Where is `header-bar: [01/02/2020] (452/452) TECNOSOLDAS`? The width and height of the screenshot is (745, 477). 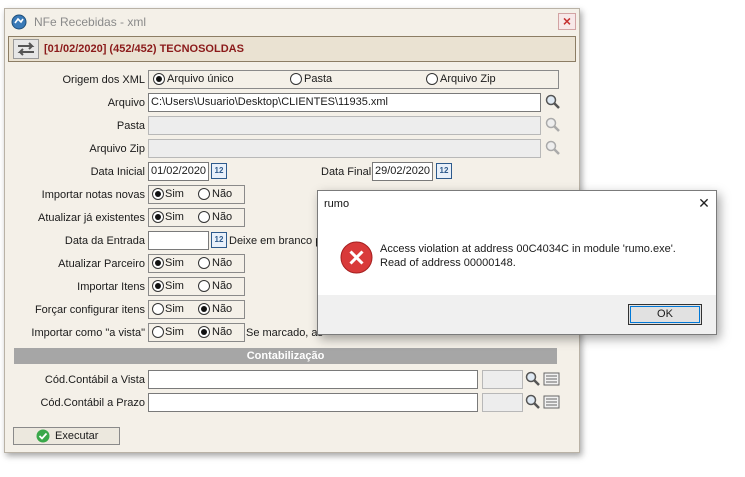
header-bar: [01/02/2020] (452/452) TECNOSOLDAS is located at coordinates (292, 49).